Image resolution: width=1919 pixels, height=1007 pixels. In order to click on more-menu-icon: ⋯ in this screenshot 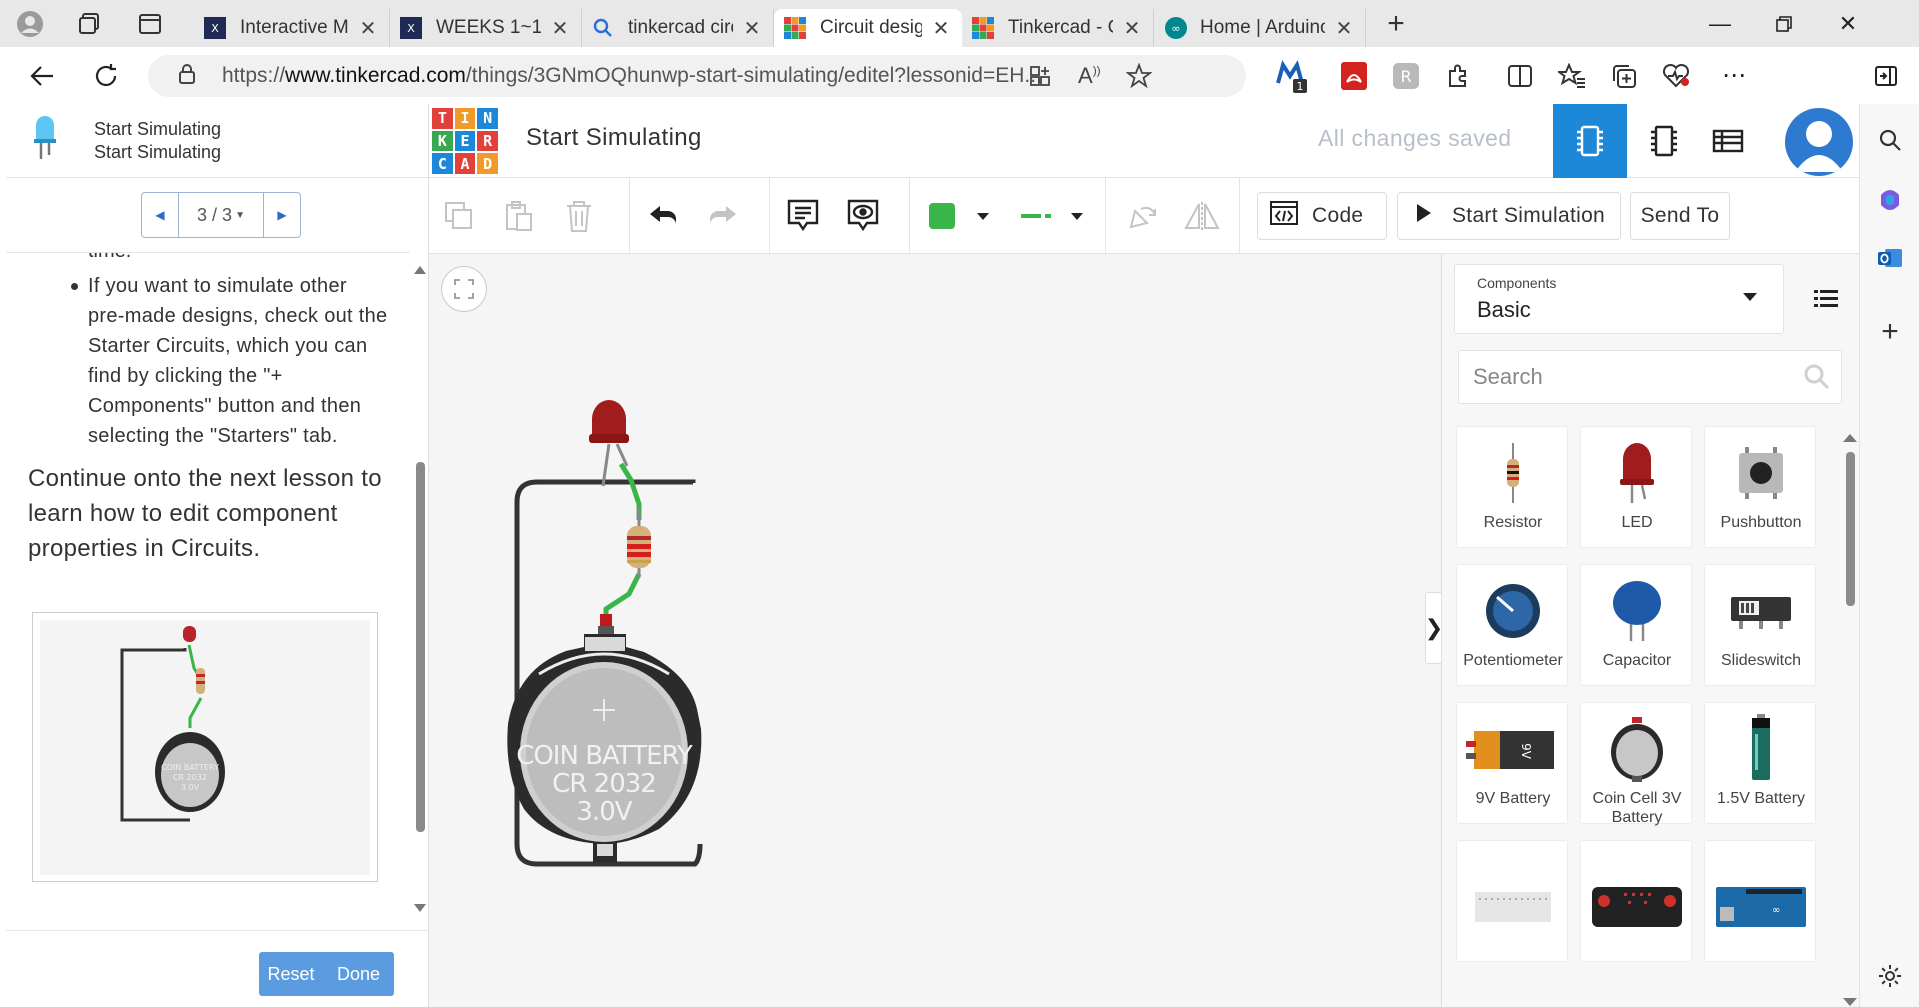, I will do `click(1734, 75)`.